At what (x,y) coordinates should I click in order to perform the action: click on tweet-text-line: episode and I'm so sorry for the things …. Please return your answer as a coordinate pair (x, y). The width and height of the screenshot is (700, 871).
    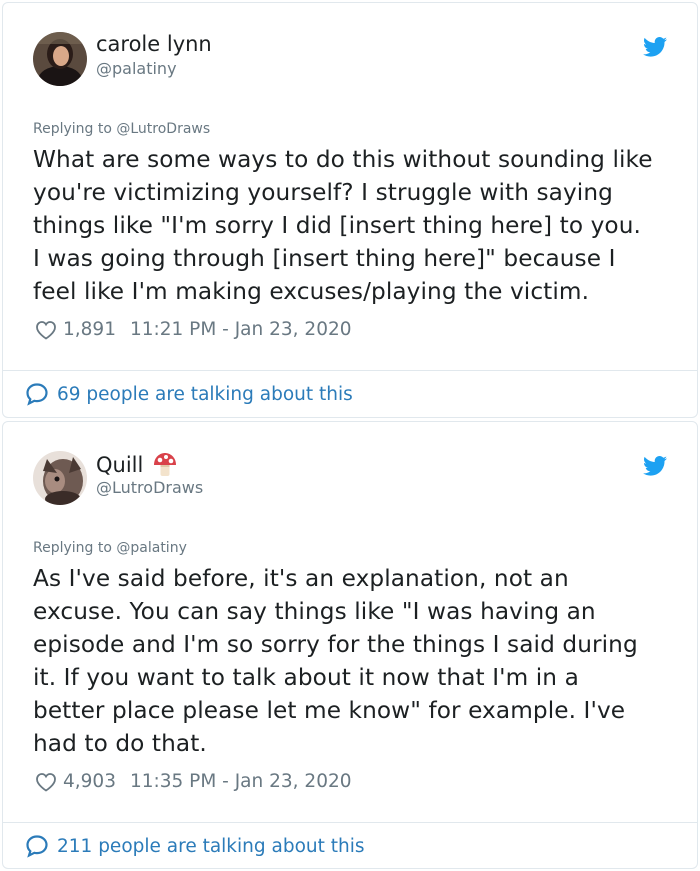
    Looking at the image, I should click on (335, 644).